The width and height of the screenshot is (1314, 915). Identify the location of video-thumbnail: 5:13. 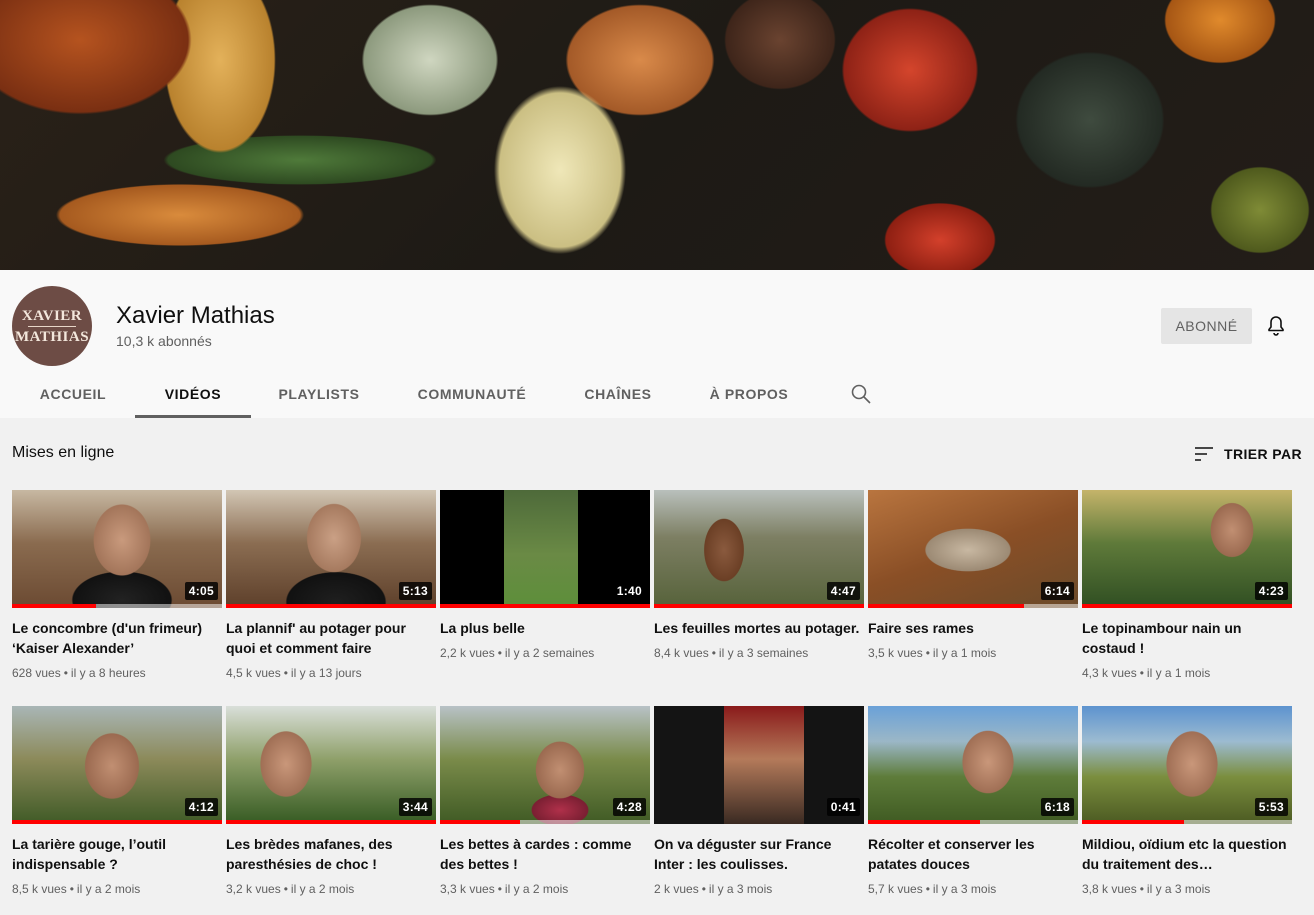
(331, 549).